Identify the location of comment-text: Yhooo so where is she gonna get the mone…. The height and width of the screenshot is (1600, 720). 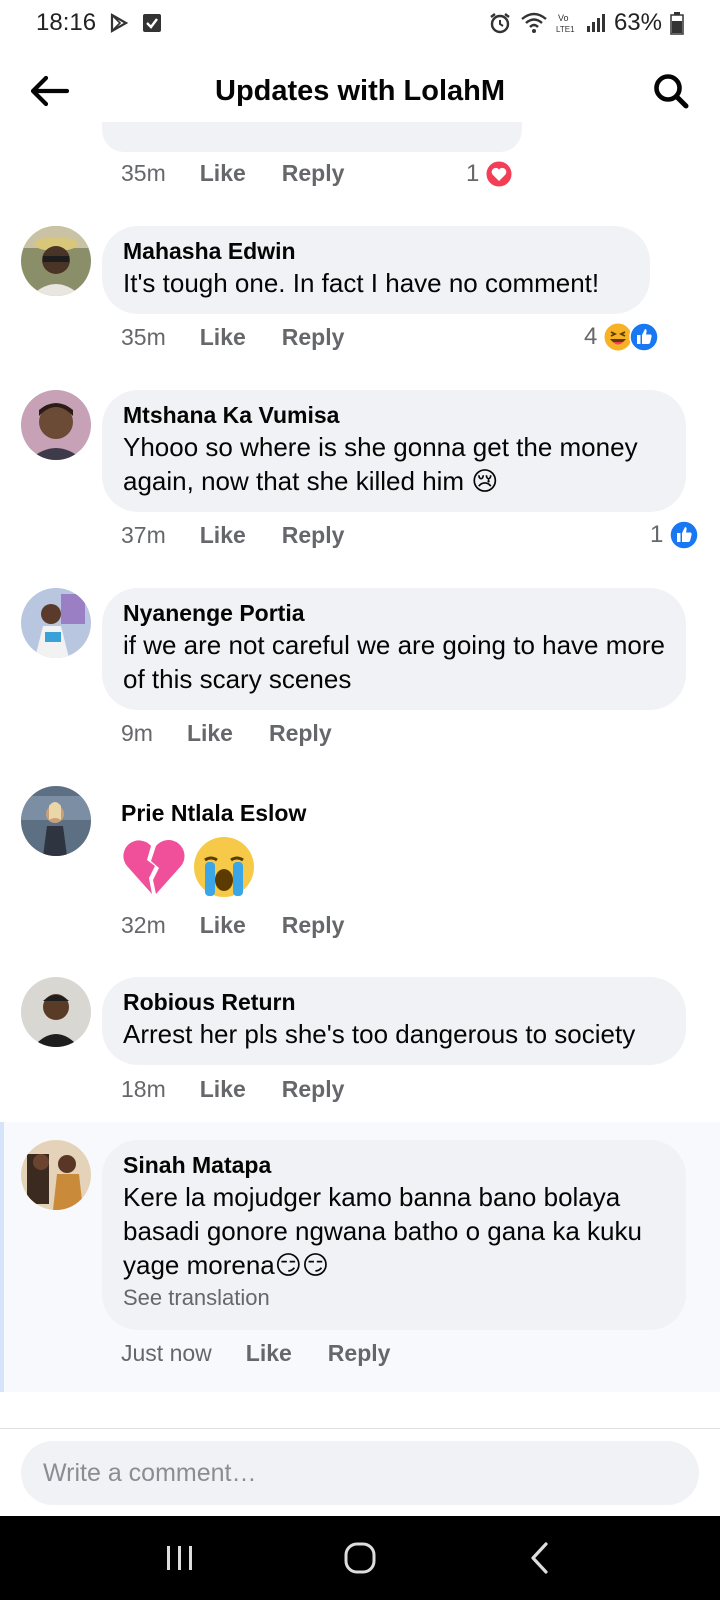
(380, 464).